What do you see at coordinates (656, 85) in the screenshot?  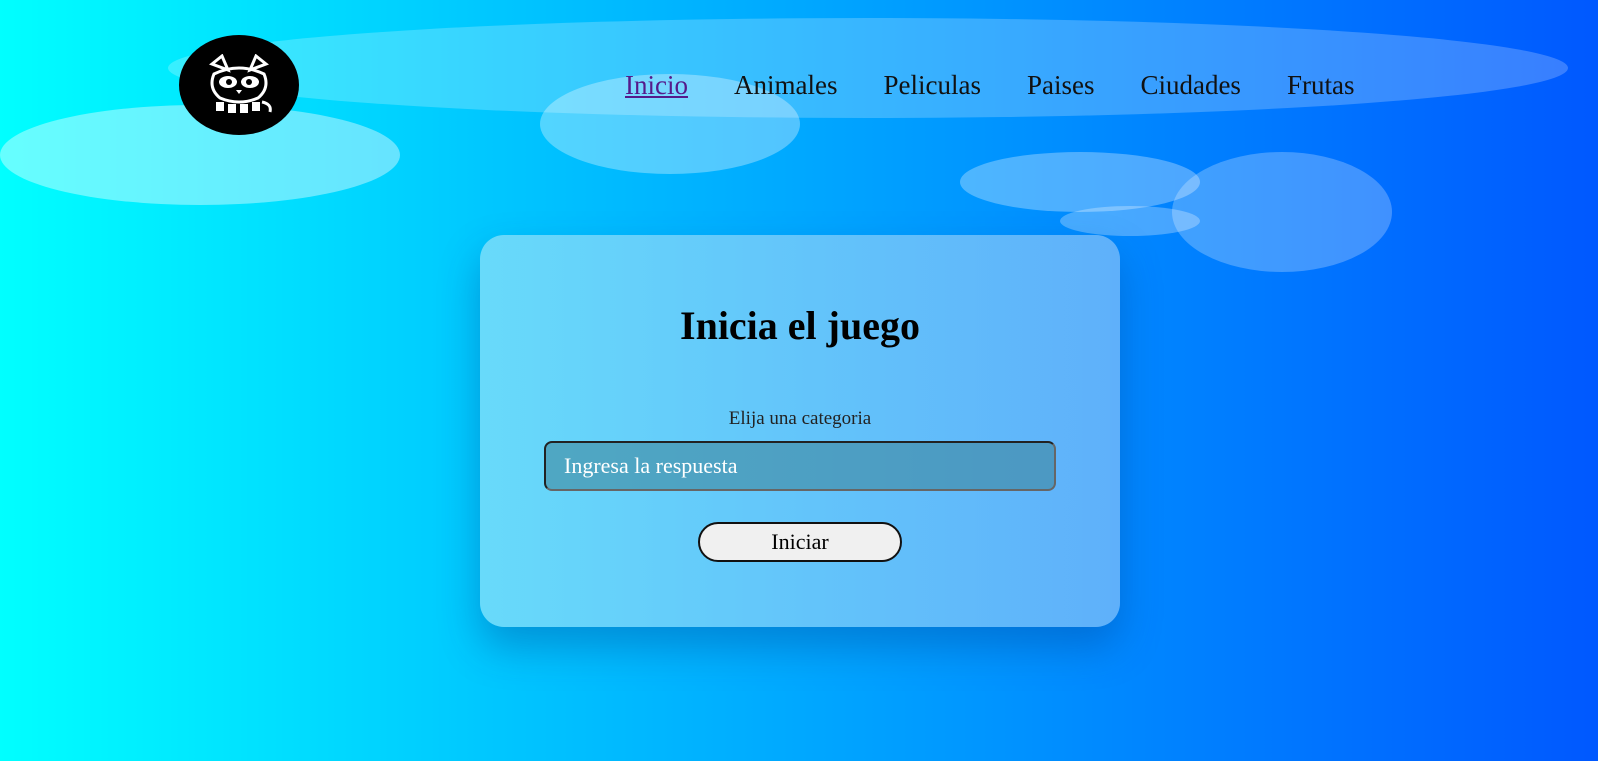 I see `nav-link-inicio: Inicio` at bounding box center [656, 85].